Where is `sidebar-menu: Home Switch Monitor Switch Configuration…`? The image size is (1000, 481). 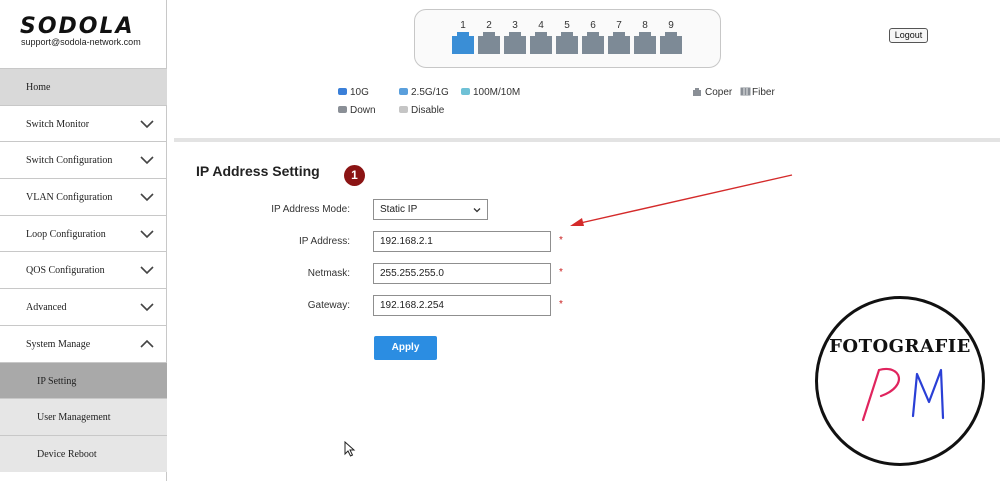
sidebar-menu: Home Switch Monitor Switch Configuration… is located at coordinates (83, 270).